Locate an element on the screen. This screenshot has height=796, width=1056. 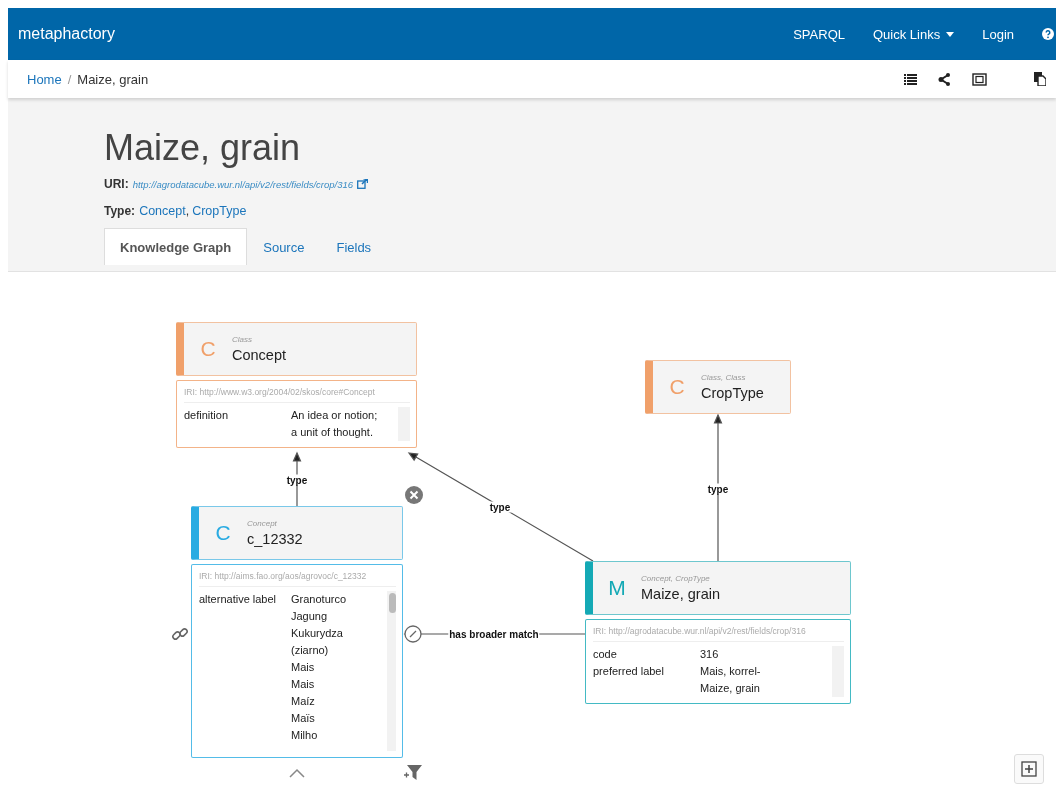
node-letter: M is located at coordinates (617, 588).